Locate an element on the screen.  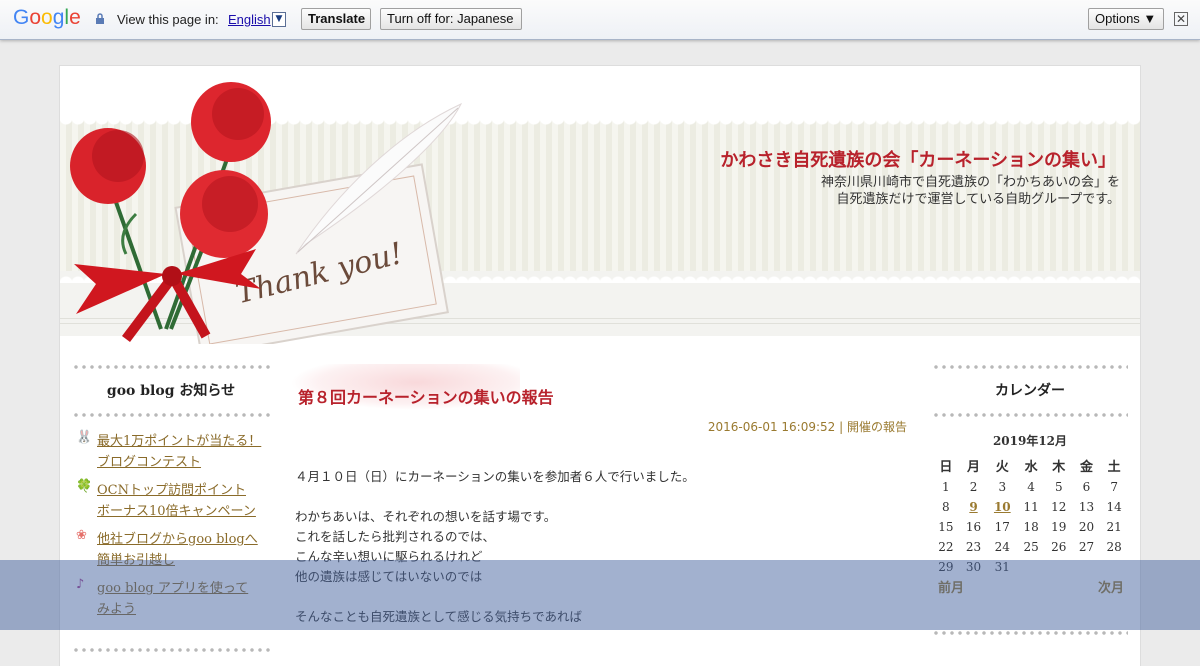
calendar-day: 21 is located at coordinates (1114, 527).